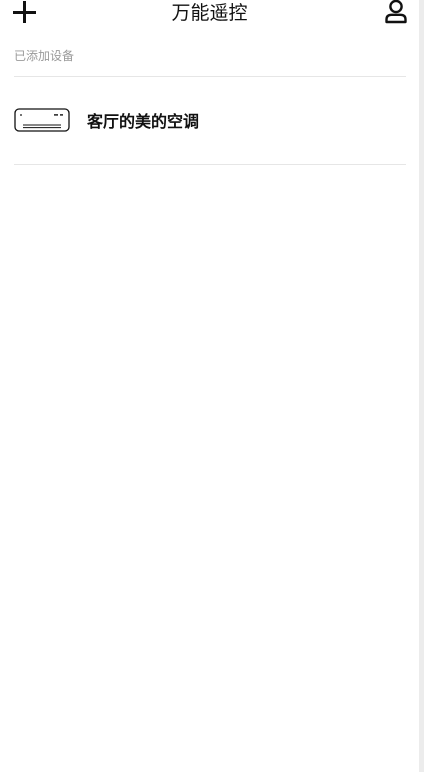  I want to click on plus-icon, so click(24, 12).